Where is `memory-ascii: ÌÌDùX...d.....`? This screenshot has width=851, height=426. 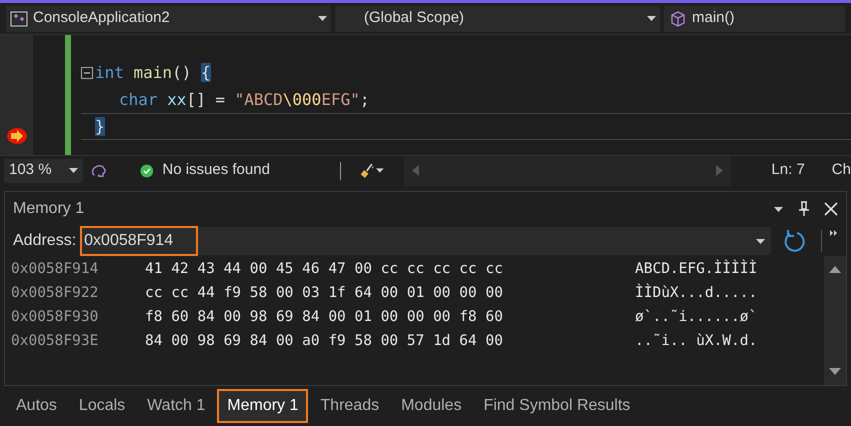
memory-ascii: ÌÌDùX...d..... is located at coordinates (696, 293).